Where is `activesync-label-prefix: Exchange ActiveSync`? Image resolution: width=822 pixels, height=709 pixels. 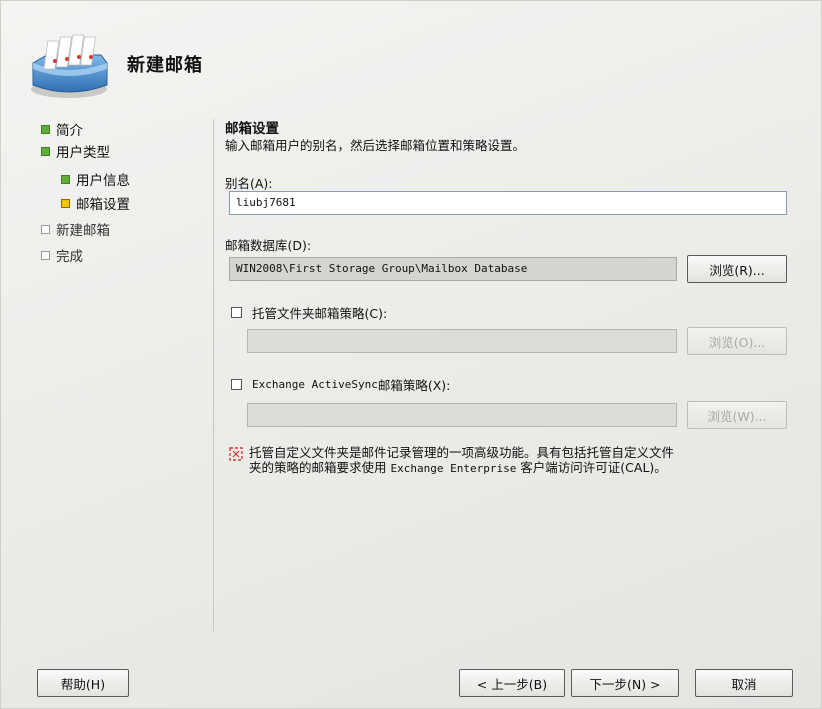
activesync-label-prefix: Exchange ActiveSync is located at coordinates (315, 384).